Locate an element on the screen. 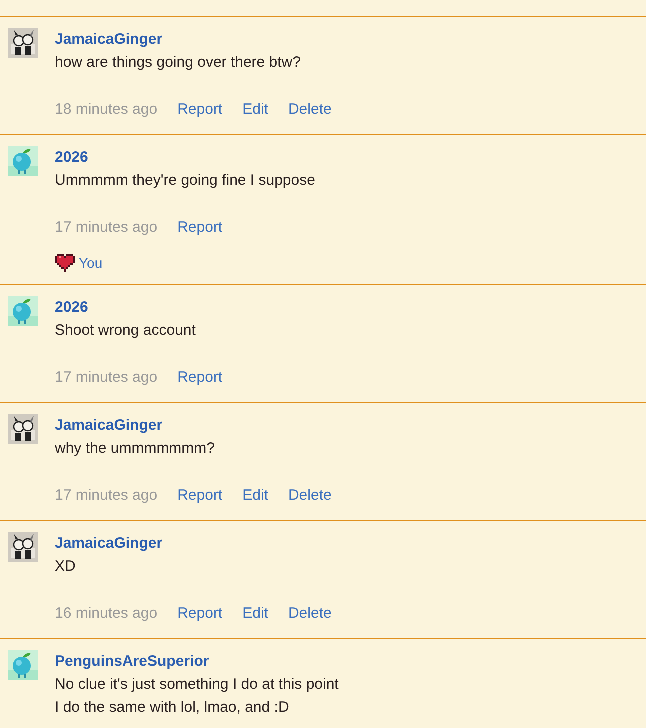 This screenshot has height=728, width=646. comment-text: Shoot wrong account is located at coordinates (126, 331).